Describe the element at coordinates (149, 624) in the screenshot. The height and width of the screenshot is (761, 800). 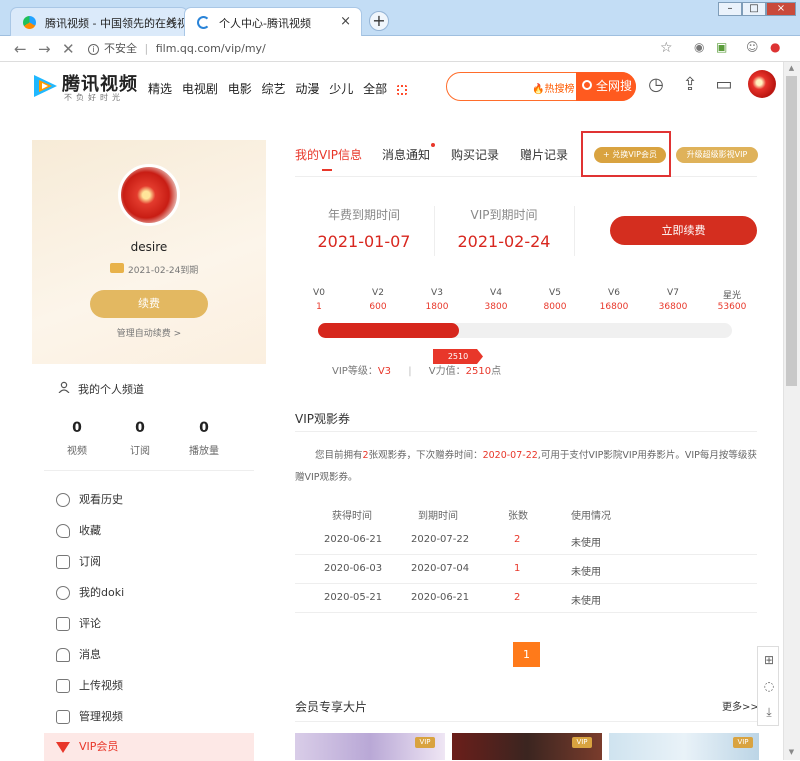
I see `sidebar-item-comments: 评论` at that location.